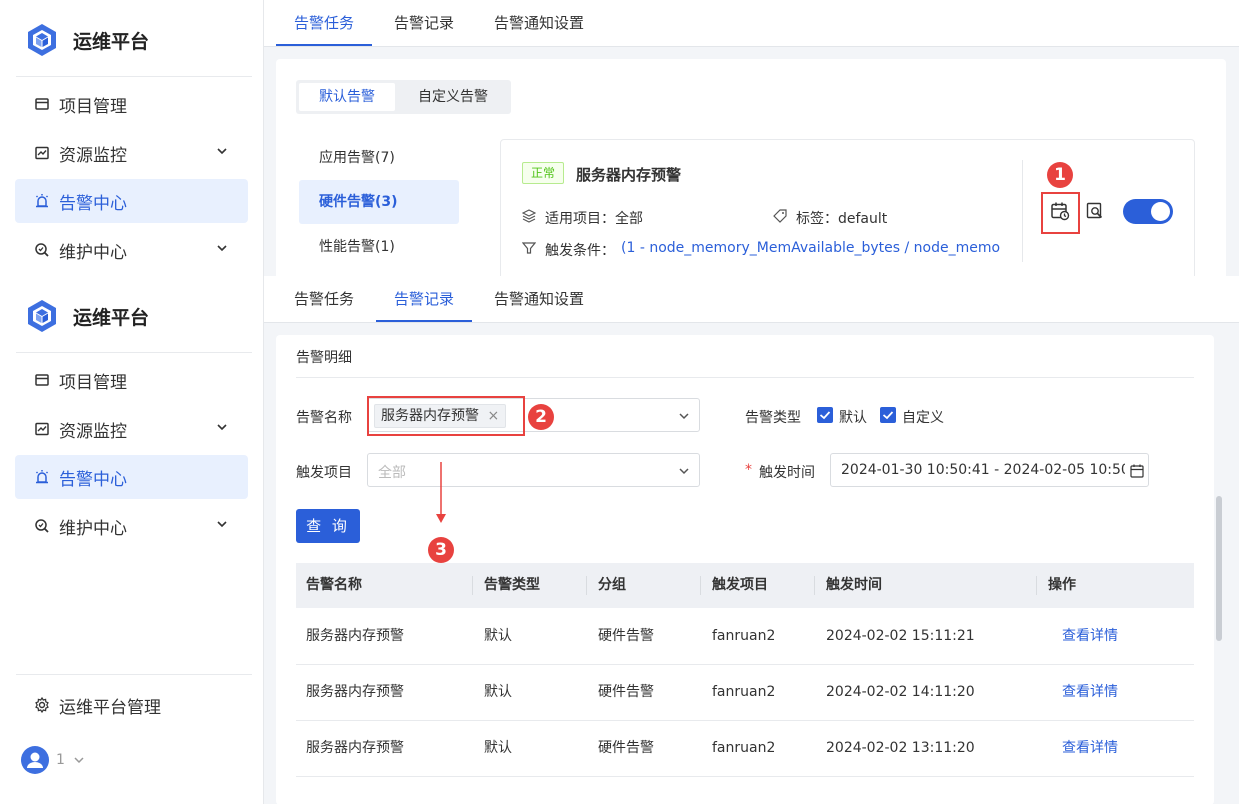 Image resolution: width=1239 pixels, height=804 pixels. What do you see at coordinates (780, 216) in the screenshot?
I see `tag-icon` at bounding box center [780, 216].